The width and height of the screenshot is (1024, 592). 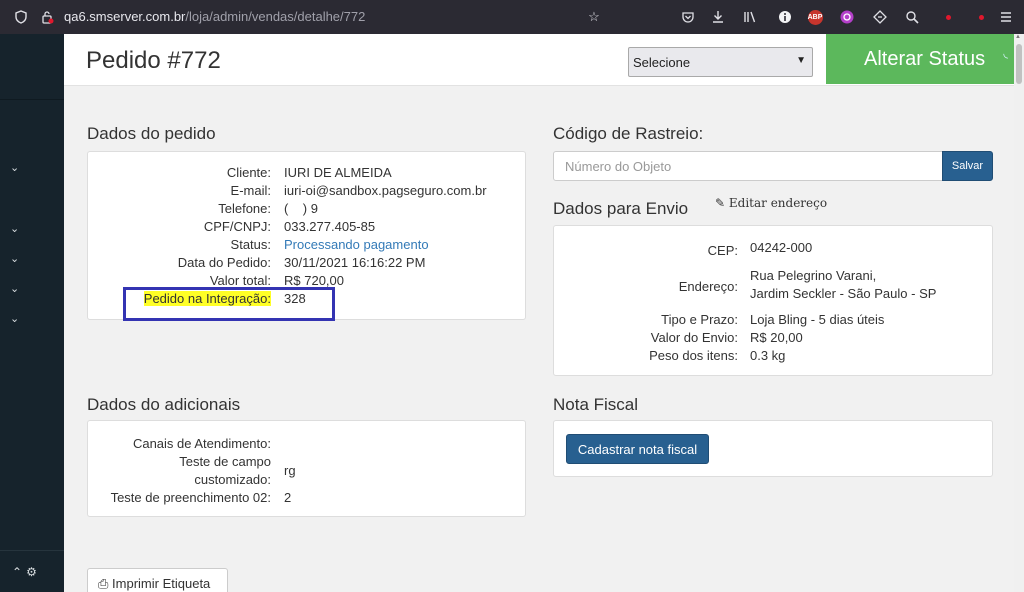 I want to click on cep-value: 04242-000, so click(x=781, y=247).